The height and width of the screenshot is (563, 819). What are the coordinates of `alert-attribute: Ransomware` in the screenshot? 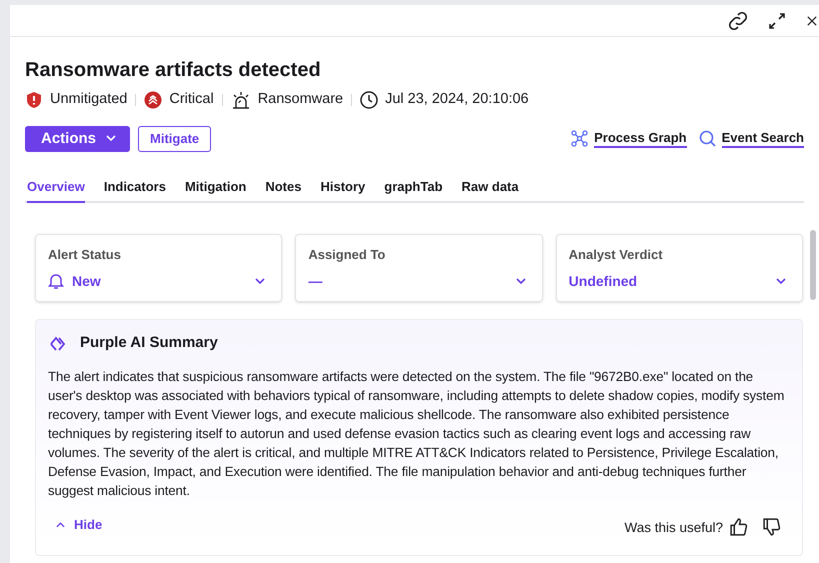 It's located at (301, 99).